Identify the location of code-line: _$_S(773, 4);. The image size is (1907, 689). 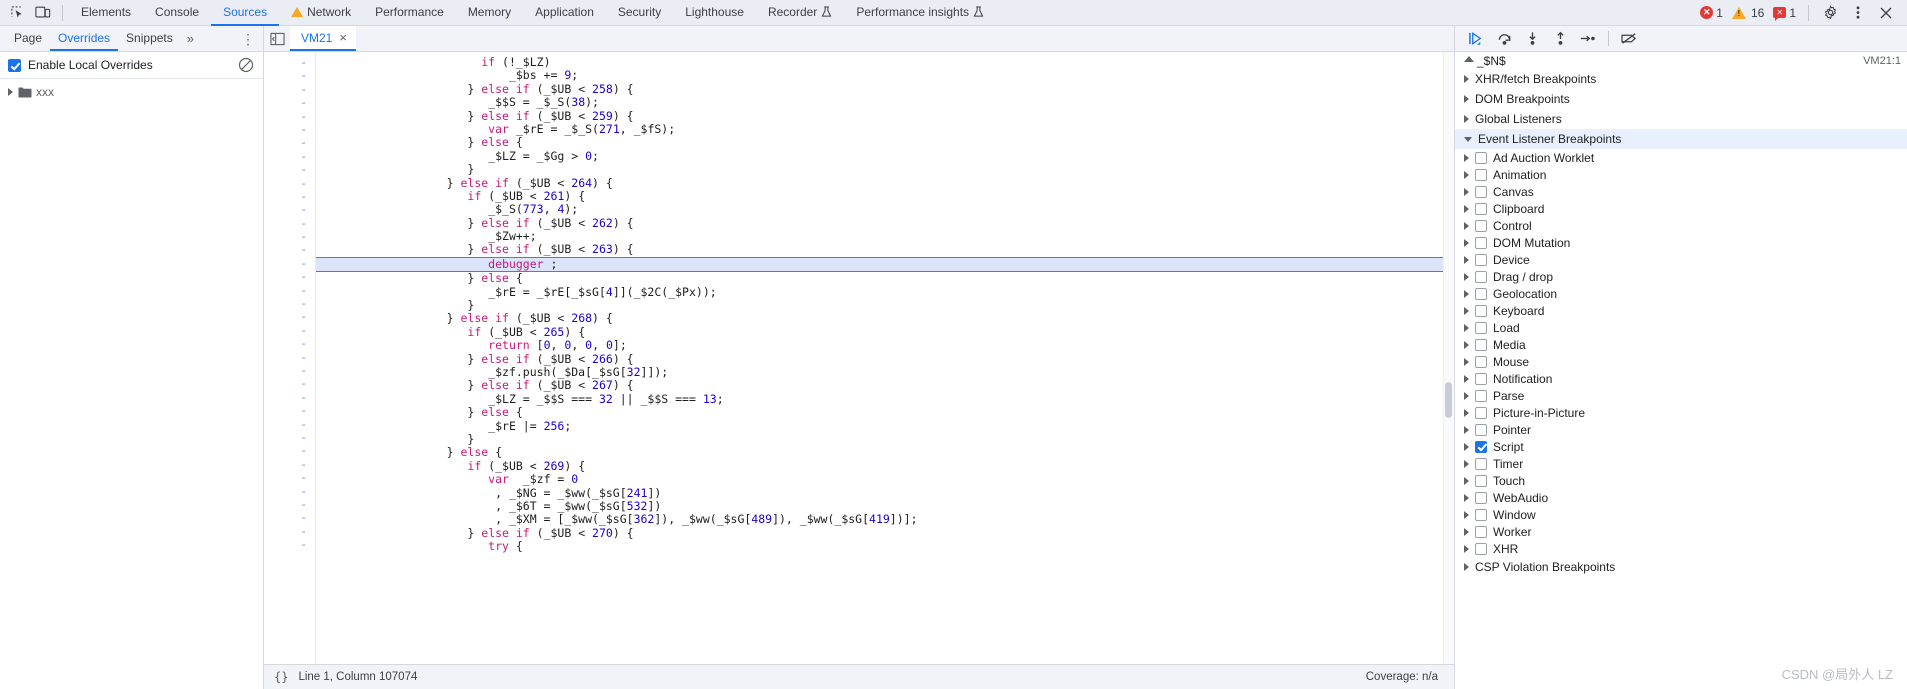
(885, 209).